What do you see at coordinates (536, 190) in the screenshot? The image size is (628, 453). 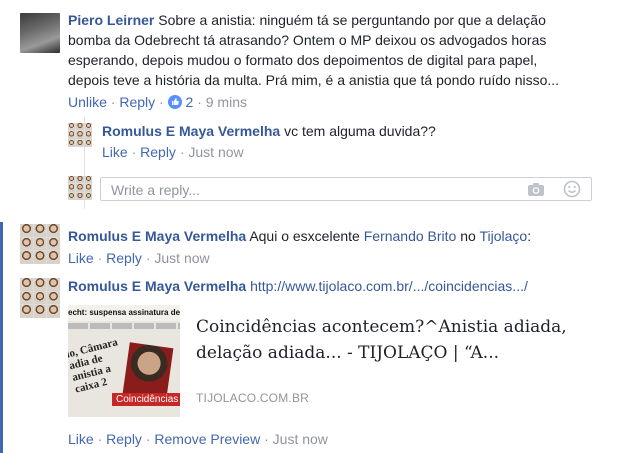 I see `camera-icon` at bounding box center [536, 190].